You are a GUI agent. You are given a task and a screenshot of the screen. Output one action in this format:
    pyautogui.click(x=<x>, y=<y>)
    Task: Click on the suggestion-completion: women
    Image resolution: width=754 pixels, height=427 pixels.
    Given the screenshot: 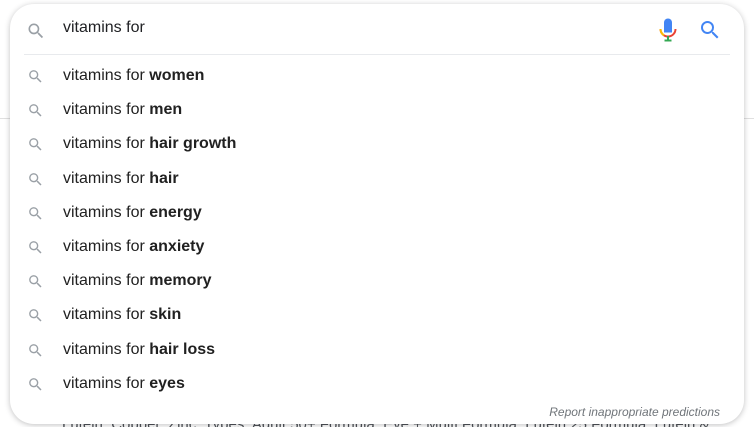 What is the action you would take?
    pyautogui.click(x=177, y=75)
    